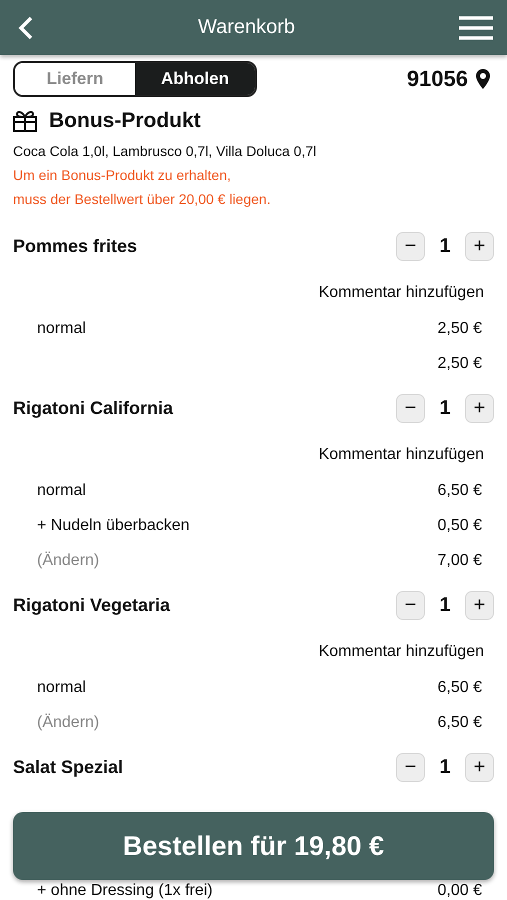 The width and height of the screenshot is (507, 900). I want to click on bonus-items: Coca Cola 1,0l, Lambrusco 0,7l, Villa Doluca 0,7l, so click(165, 151).